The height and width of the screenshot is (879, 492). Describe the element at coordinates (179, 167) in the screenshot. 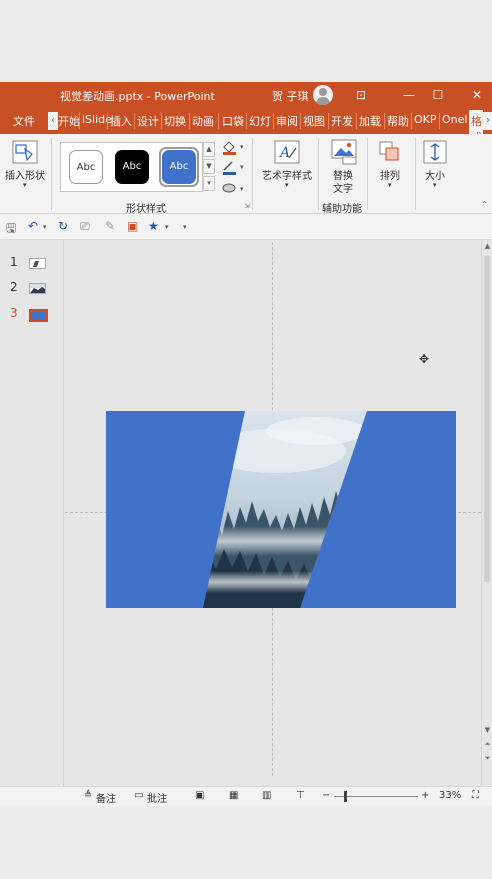

I see `shape-style-blue: Abc` at that location.